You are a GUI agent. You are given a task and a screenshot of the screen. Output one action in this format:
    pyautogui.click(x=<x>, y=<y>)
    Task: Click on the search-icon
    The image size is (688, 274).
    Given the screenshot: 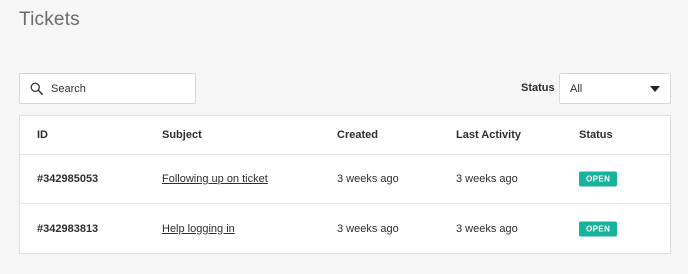 What is the action you would take?
    pyautogui.click(x=36, y=88)
    